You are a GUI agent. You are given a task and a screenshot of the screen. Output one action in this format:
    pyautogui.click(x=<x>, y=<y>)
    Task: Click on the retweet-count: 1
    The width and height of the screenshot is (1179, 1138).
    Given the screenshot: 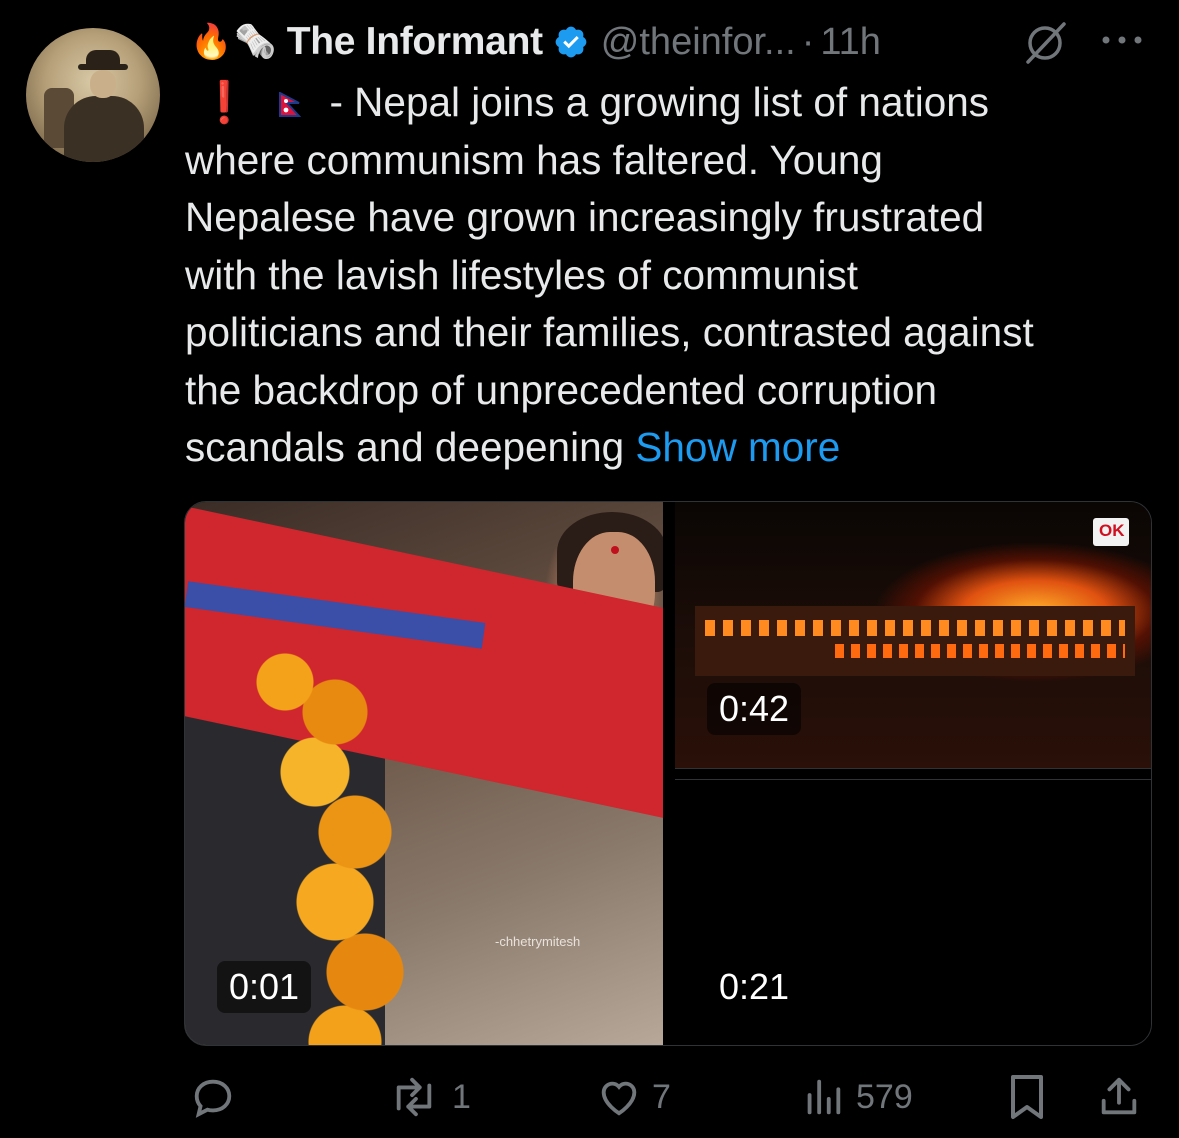 What is the action you would take?
    pyautogui.click(x=461, y=1096)
    